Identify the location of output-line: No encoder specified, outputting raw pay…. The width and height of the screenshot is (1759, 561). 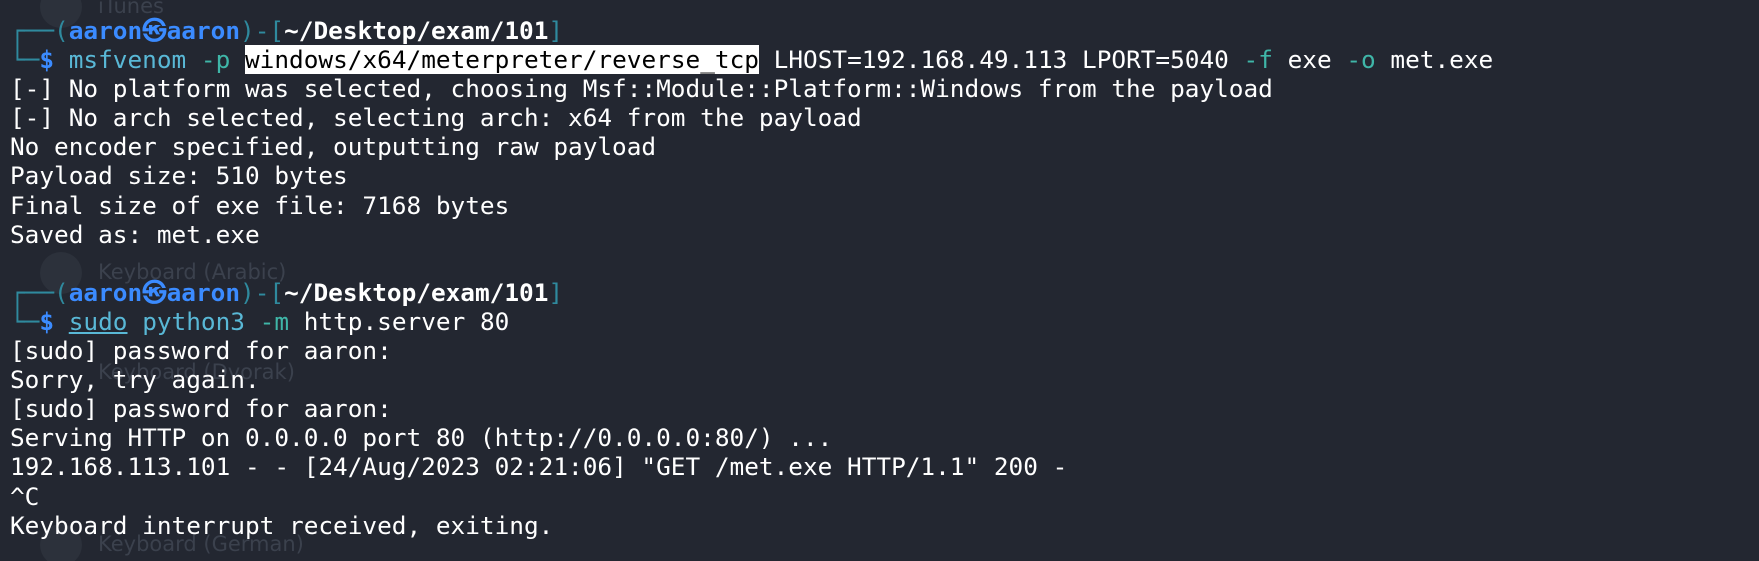
(333, 147).